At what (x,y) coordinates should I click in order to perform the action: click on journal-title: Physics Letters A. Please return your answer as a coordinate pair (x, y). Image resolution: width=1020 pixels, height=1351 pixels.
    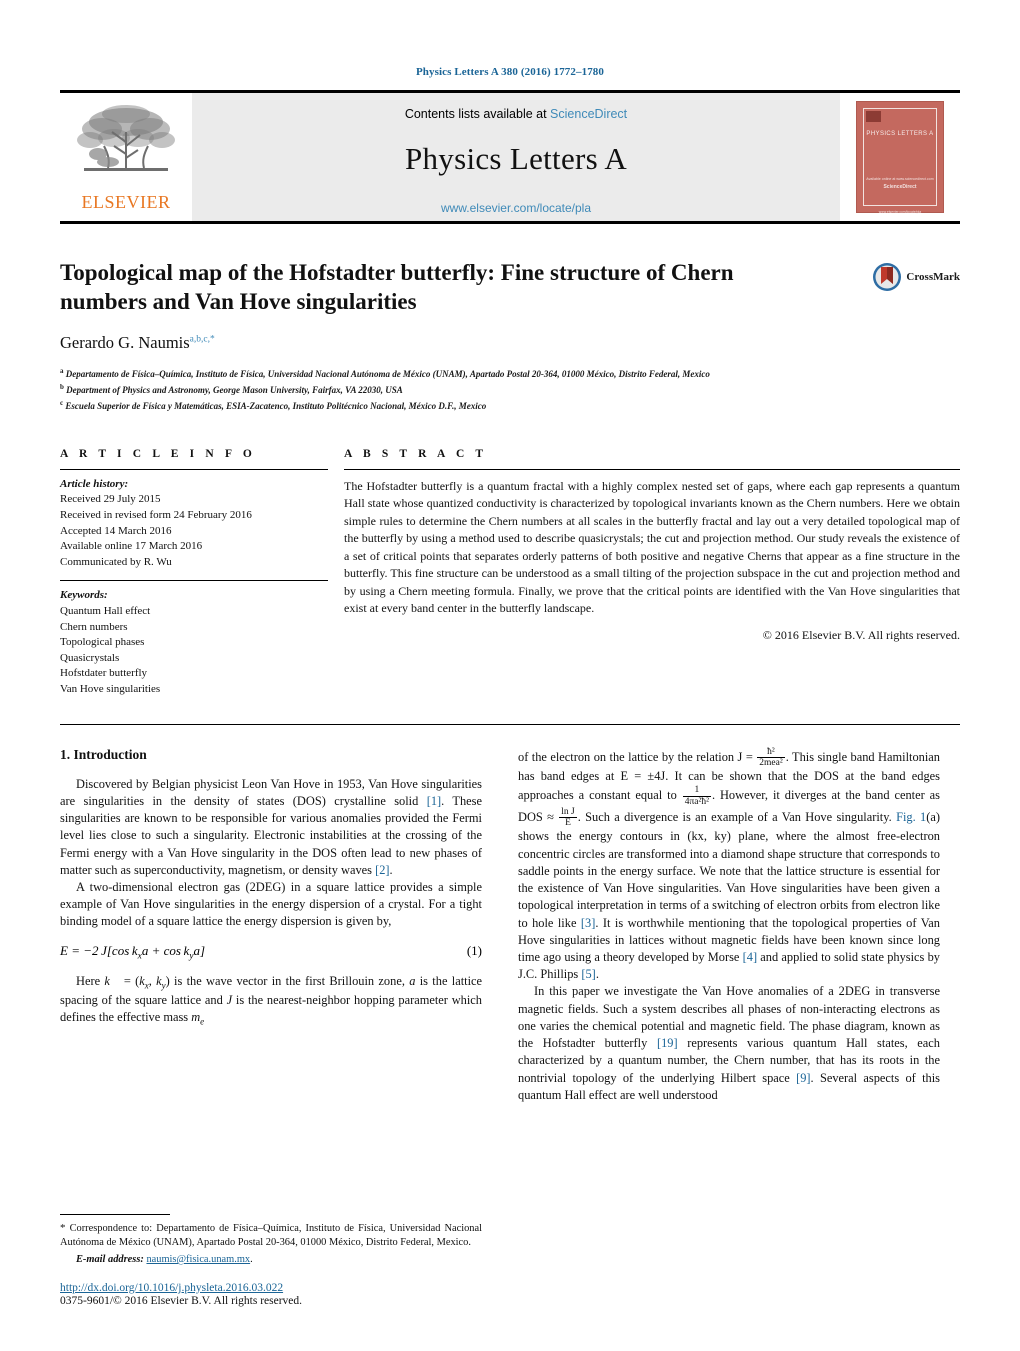
    Looking at the image, I should click on (516, 158).